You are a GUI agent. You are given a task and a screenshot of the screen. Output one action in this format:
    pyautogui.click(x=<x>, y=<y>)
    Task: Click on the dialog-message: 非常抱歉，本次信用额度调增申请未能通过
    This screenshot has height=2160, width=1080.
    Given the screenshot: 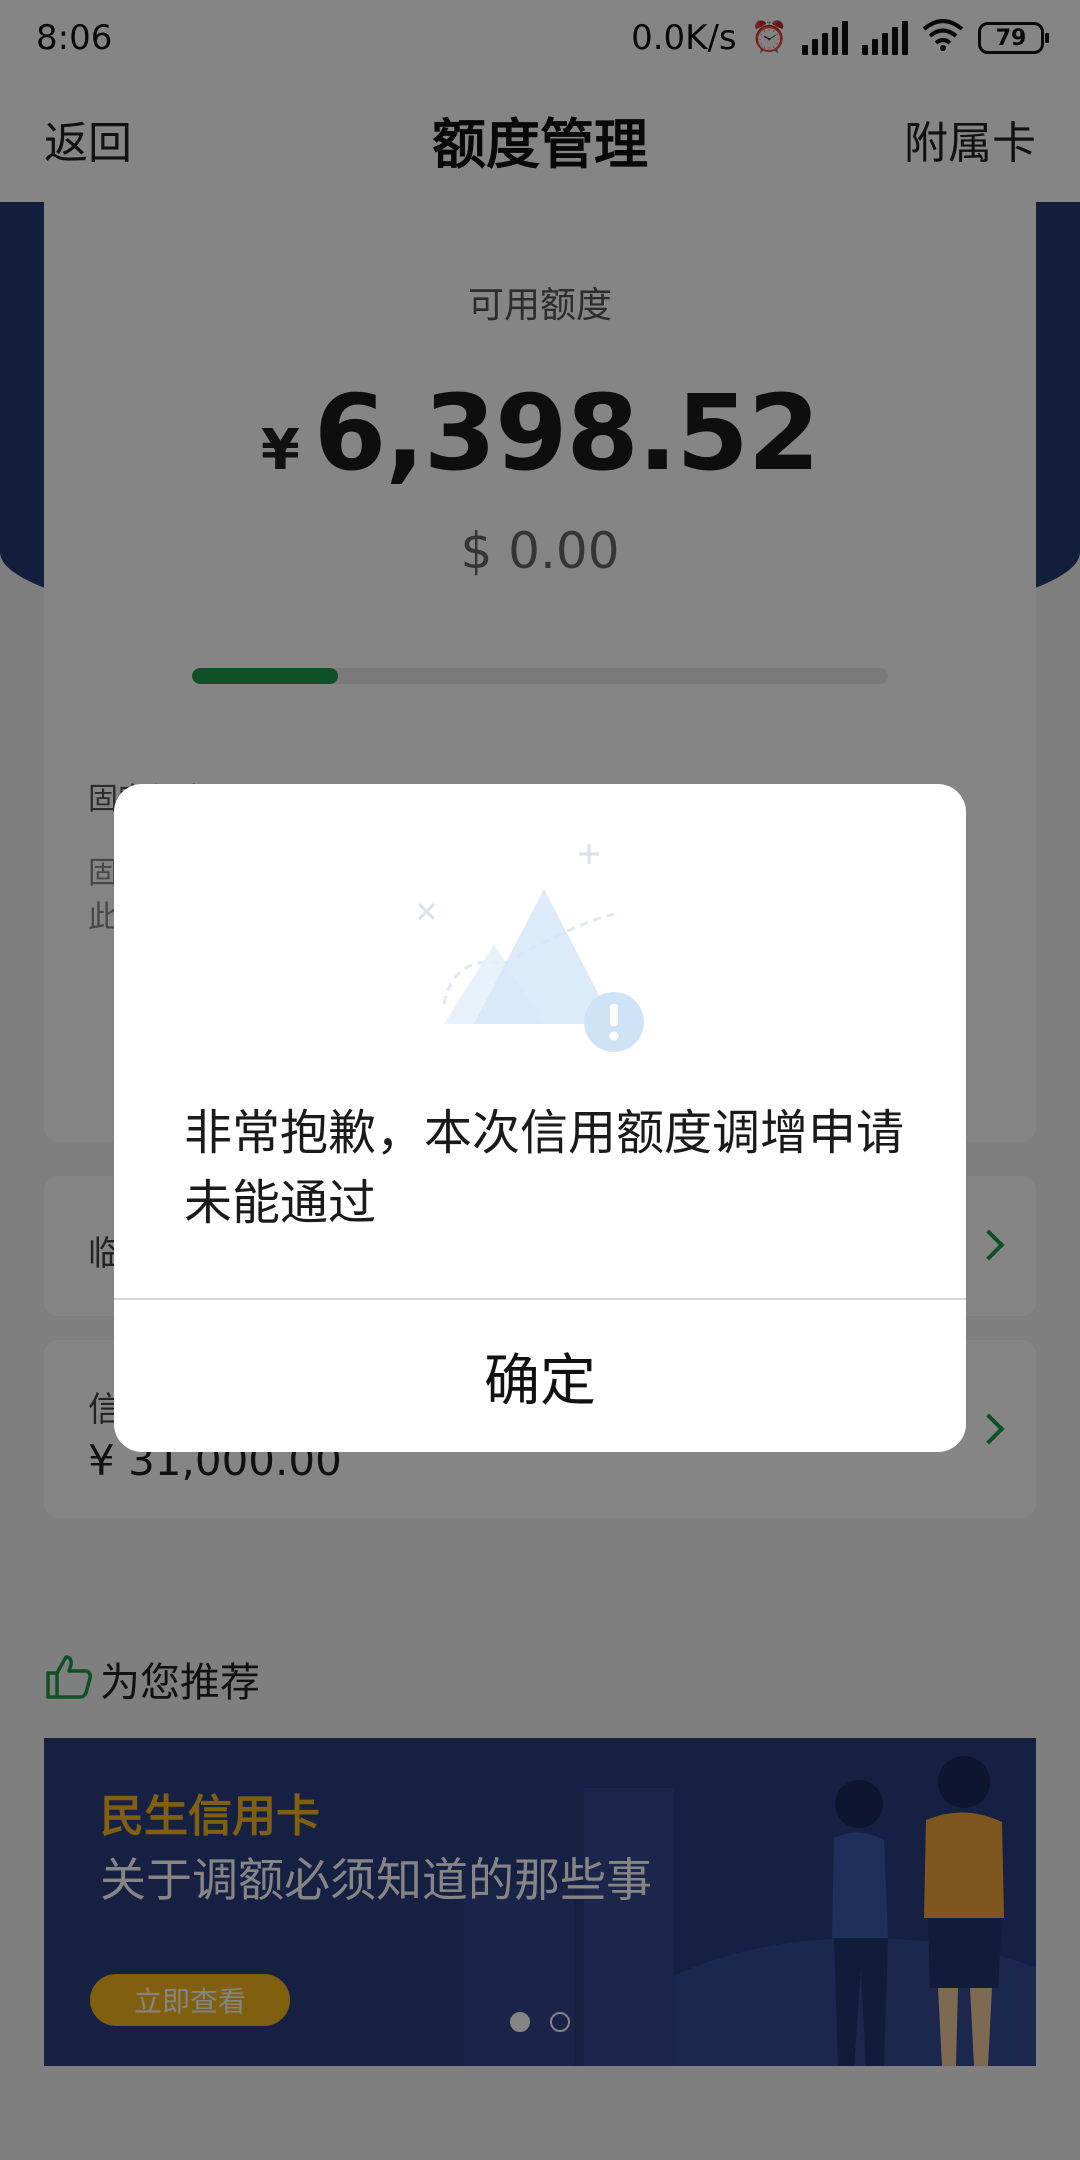 What is the action you would take?
    pyautogui.click(x=544, y=1168)
    